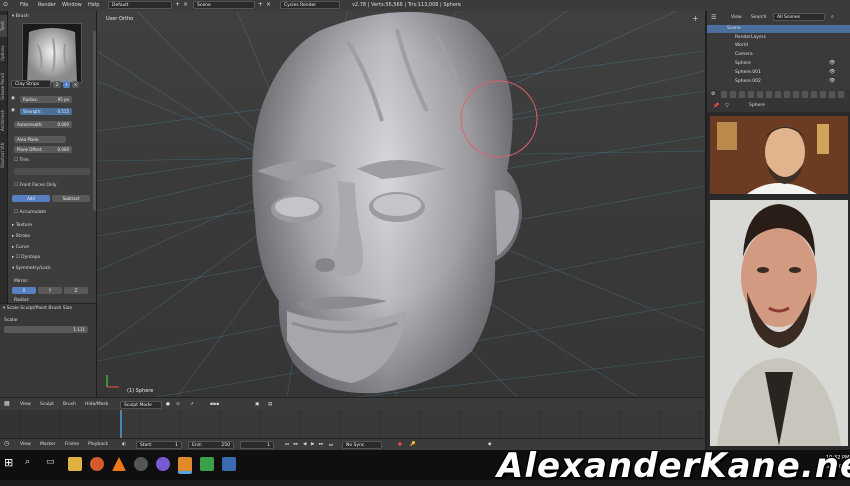 This screenshot has height=486, width=850. Describe the element at coordinates (40, 139) in the screenshot. I see `area-plane-dropdown: Area Plane` at that location.